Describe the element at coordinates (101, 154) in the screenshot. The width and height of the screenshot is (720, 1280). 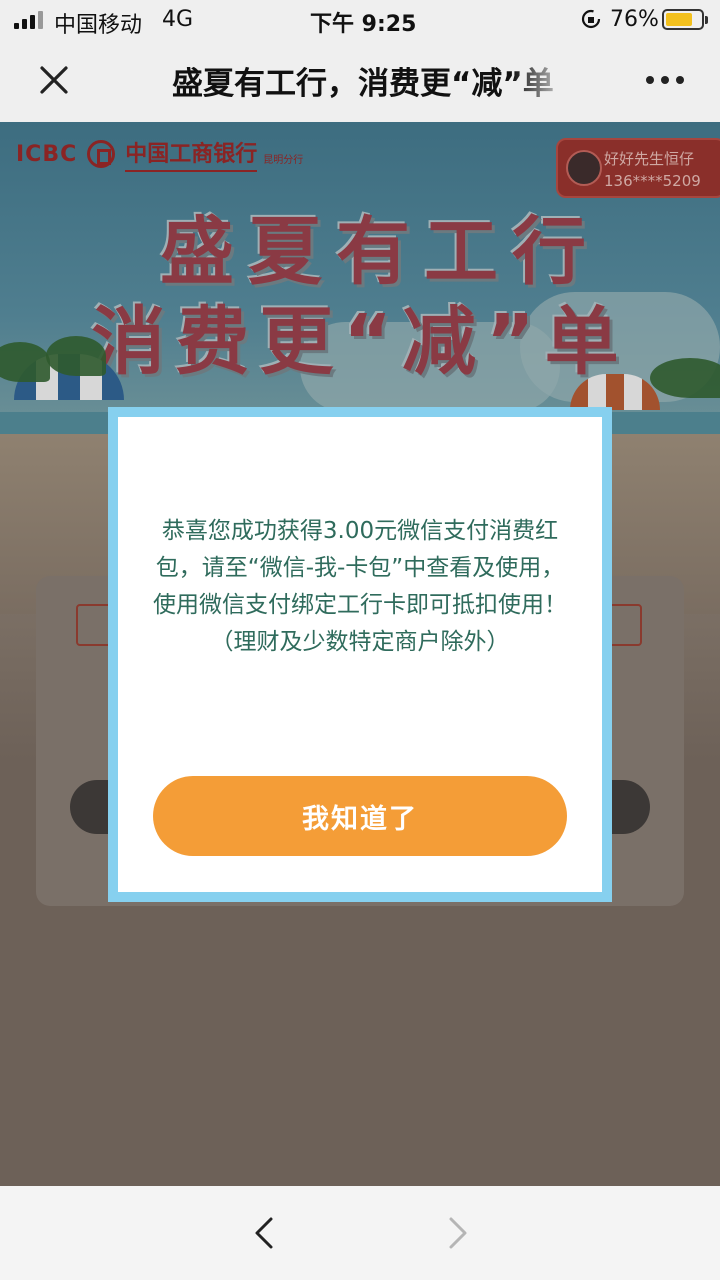
I see `icbc-emblem-icon` at that location.